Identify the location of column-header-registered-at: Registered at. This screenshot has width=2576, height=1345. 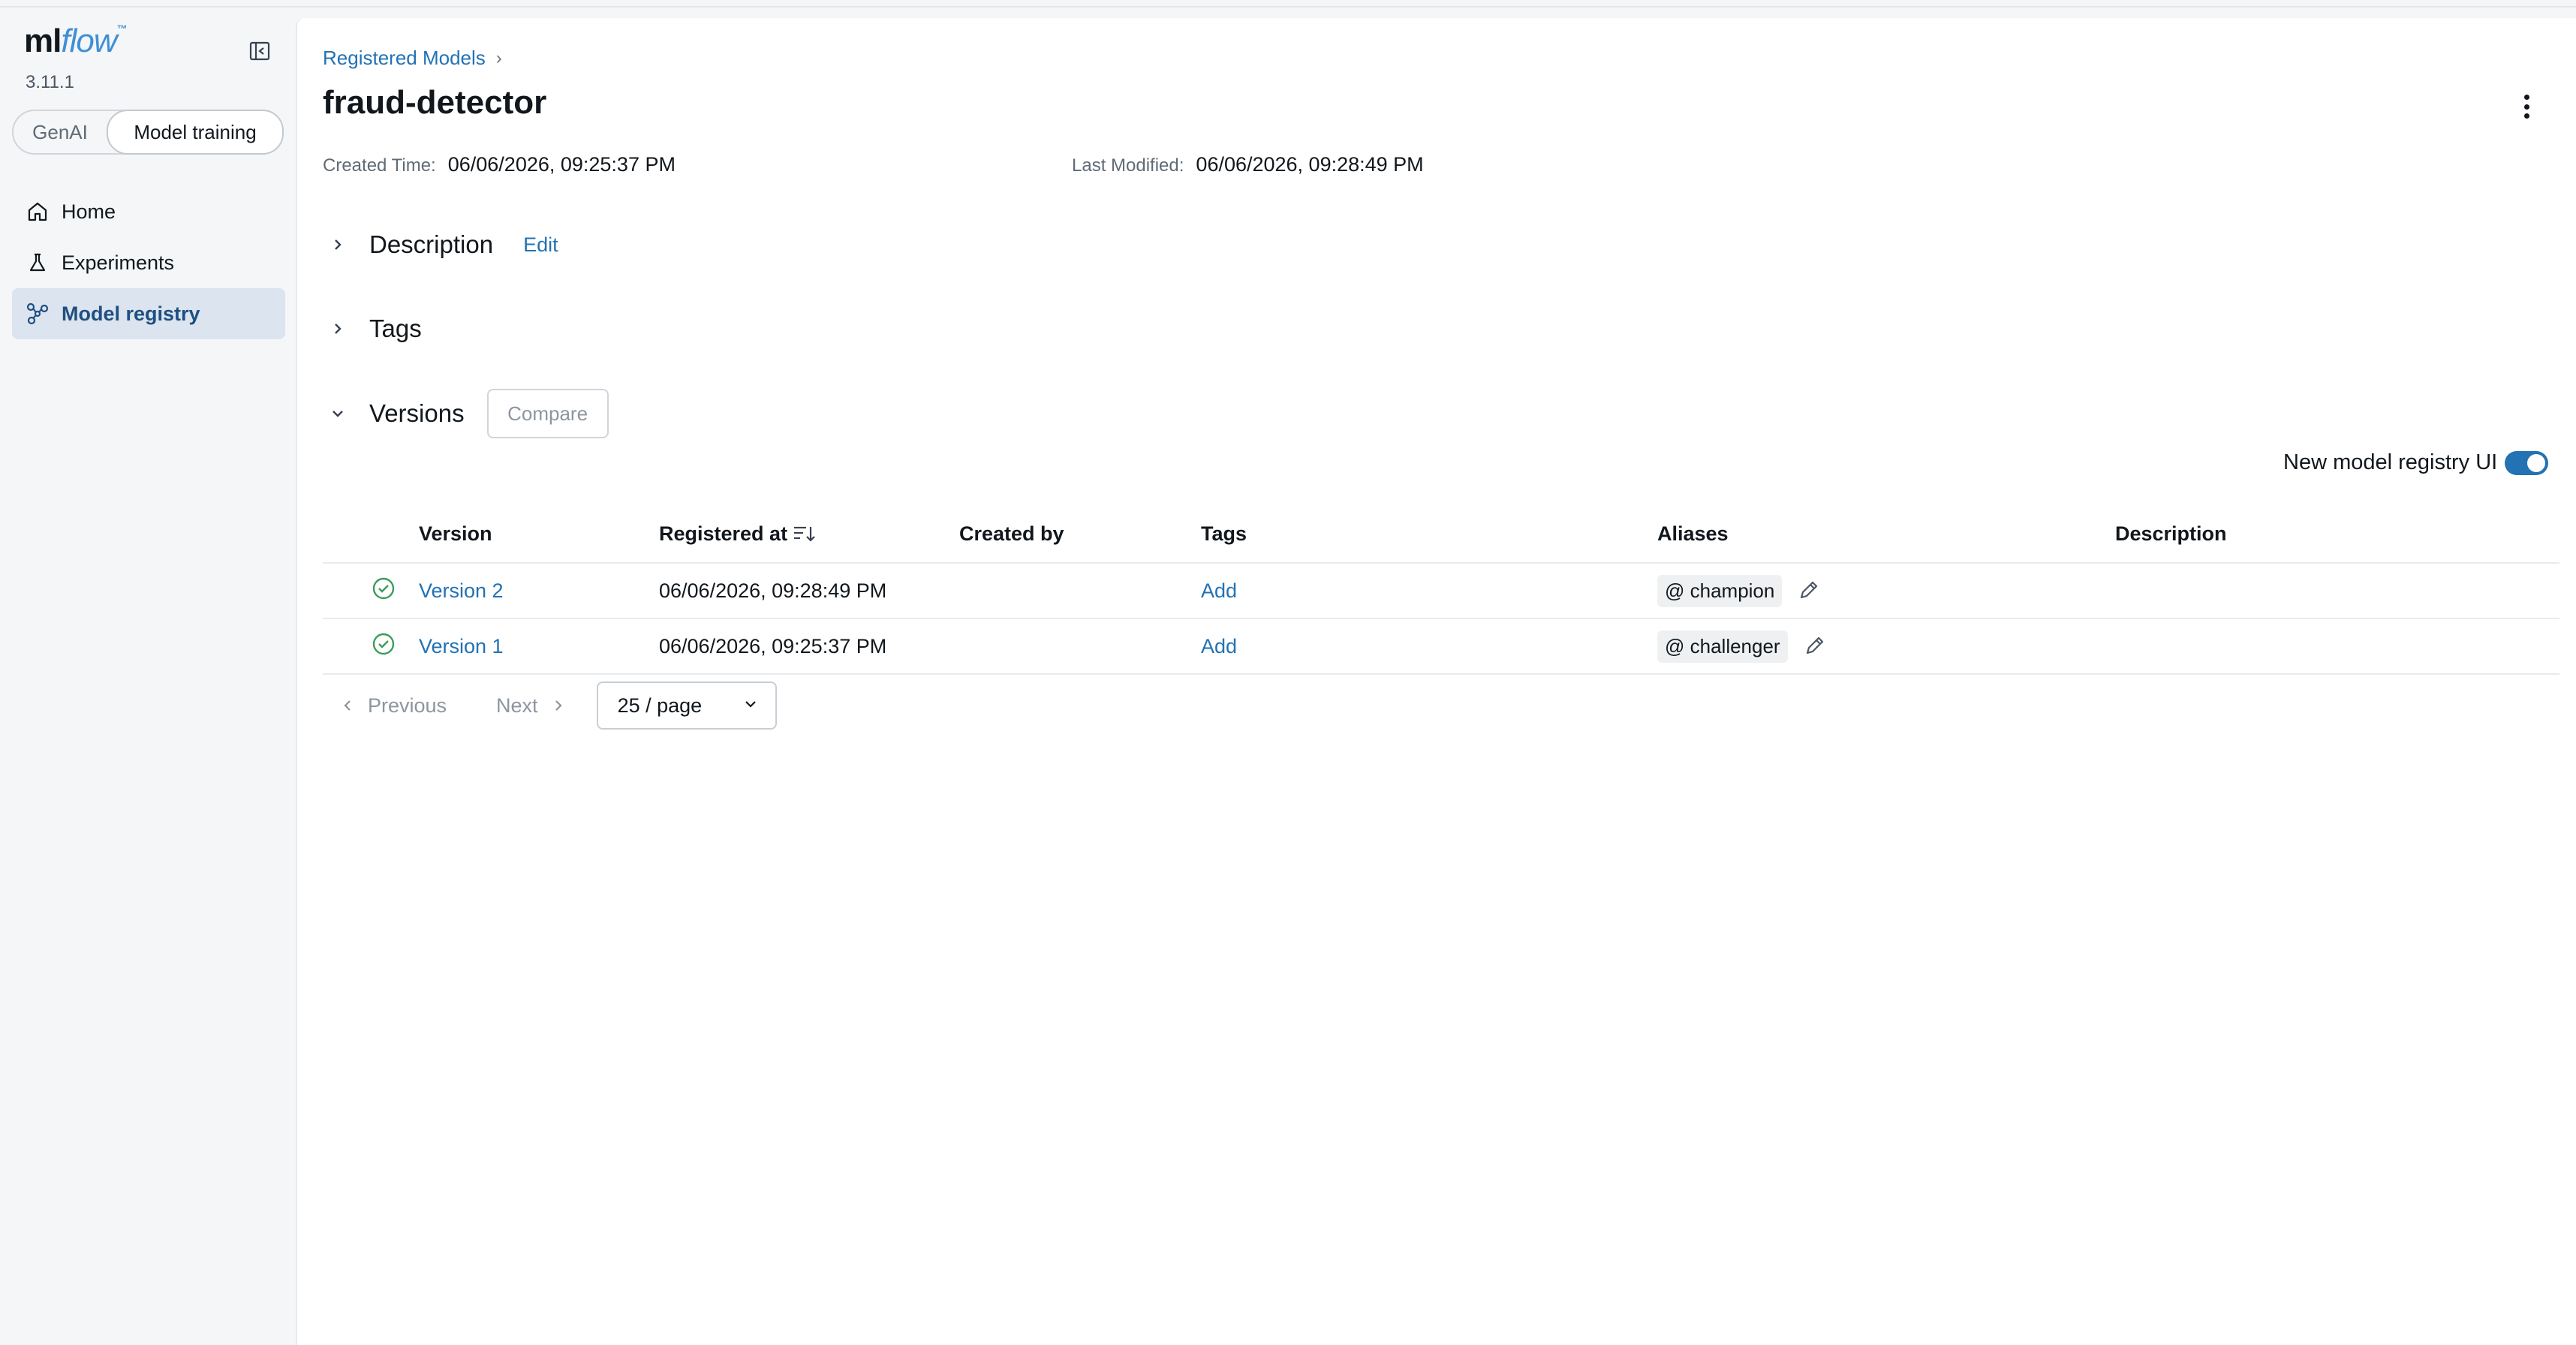
(809, 535).